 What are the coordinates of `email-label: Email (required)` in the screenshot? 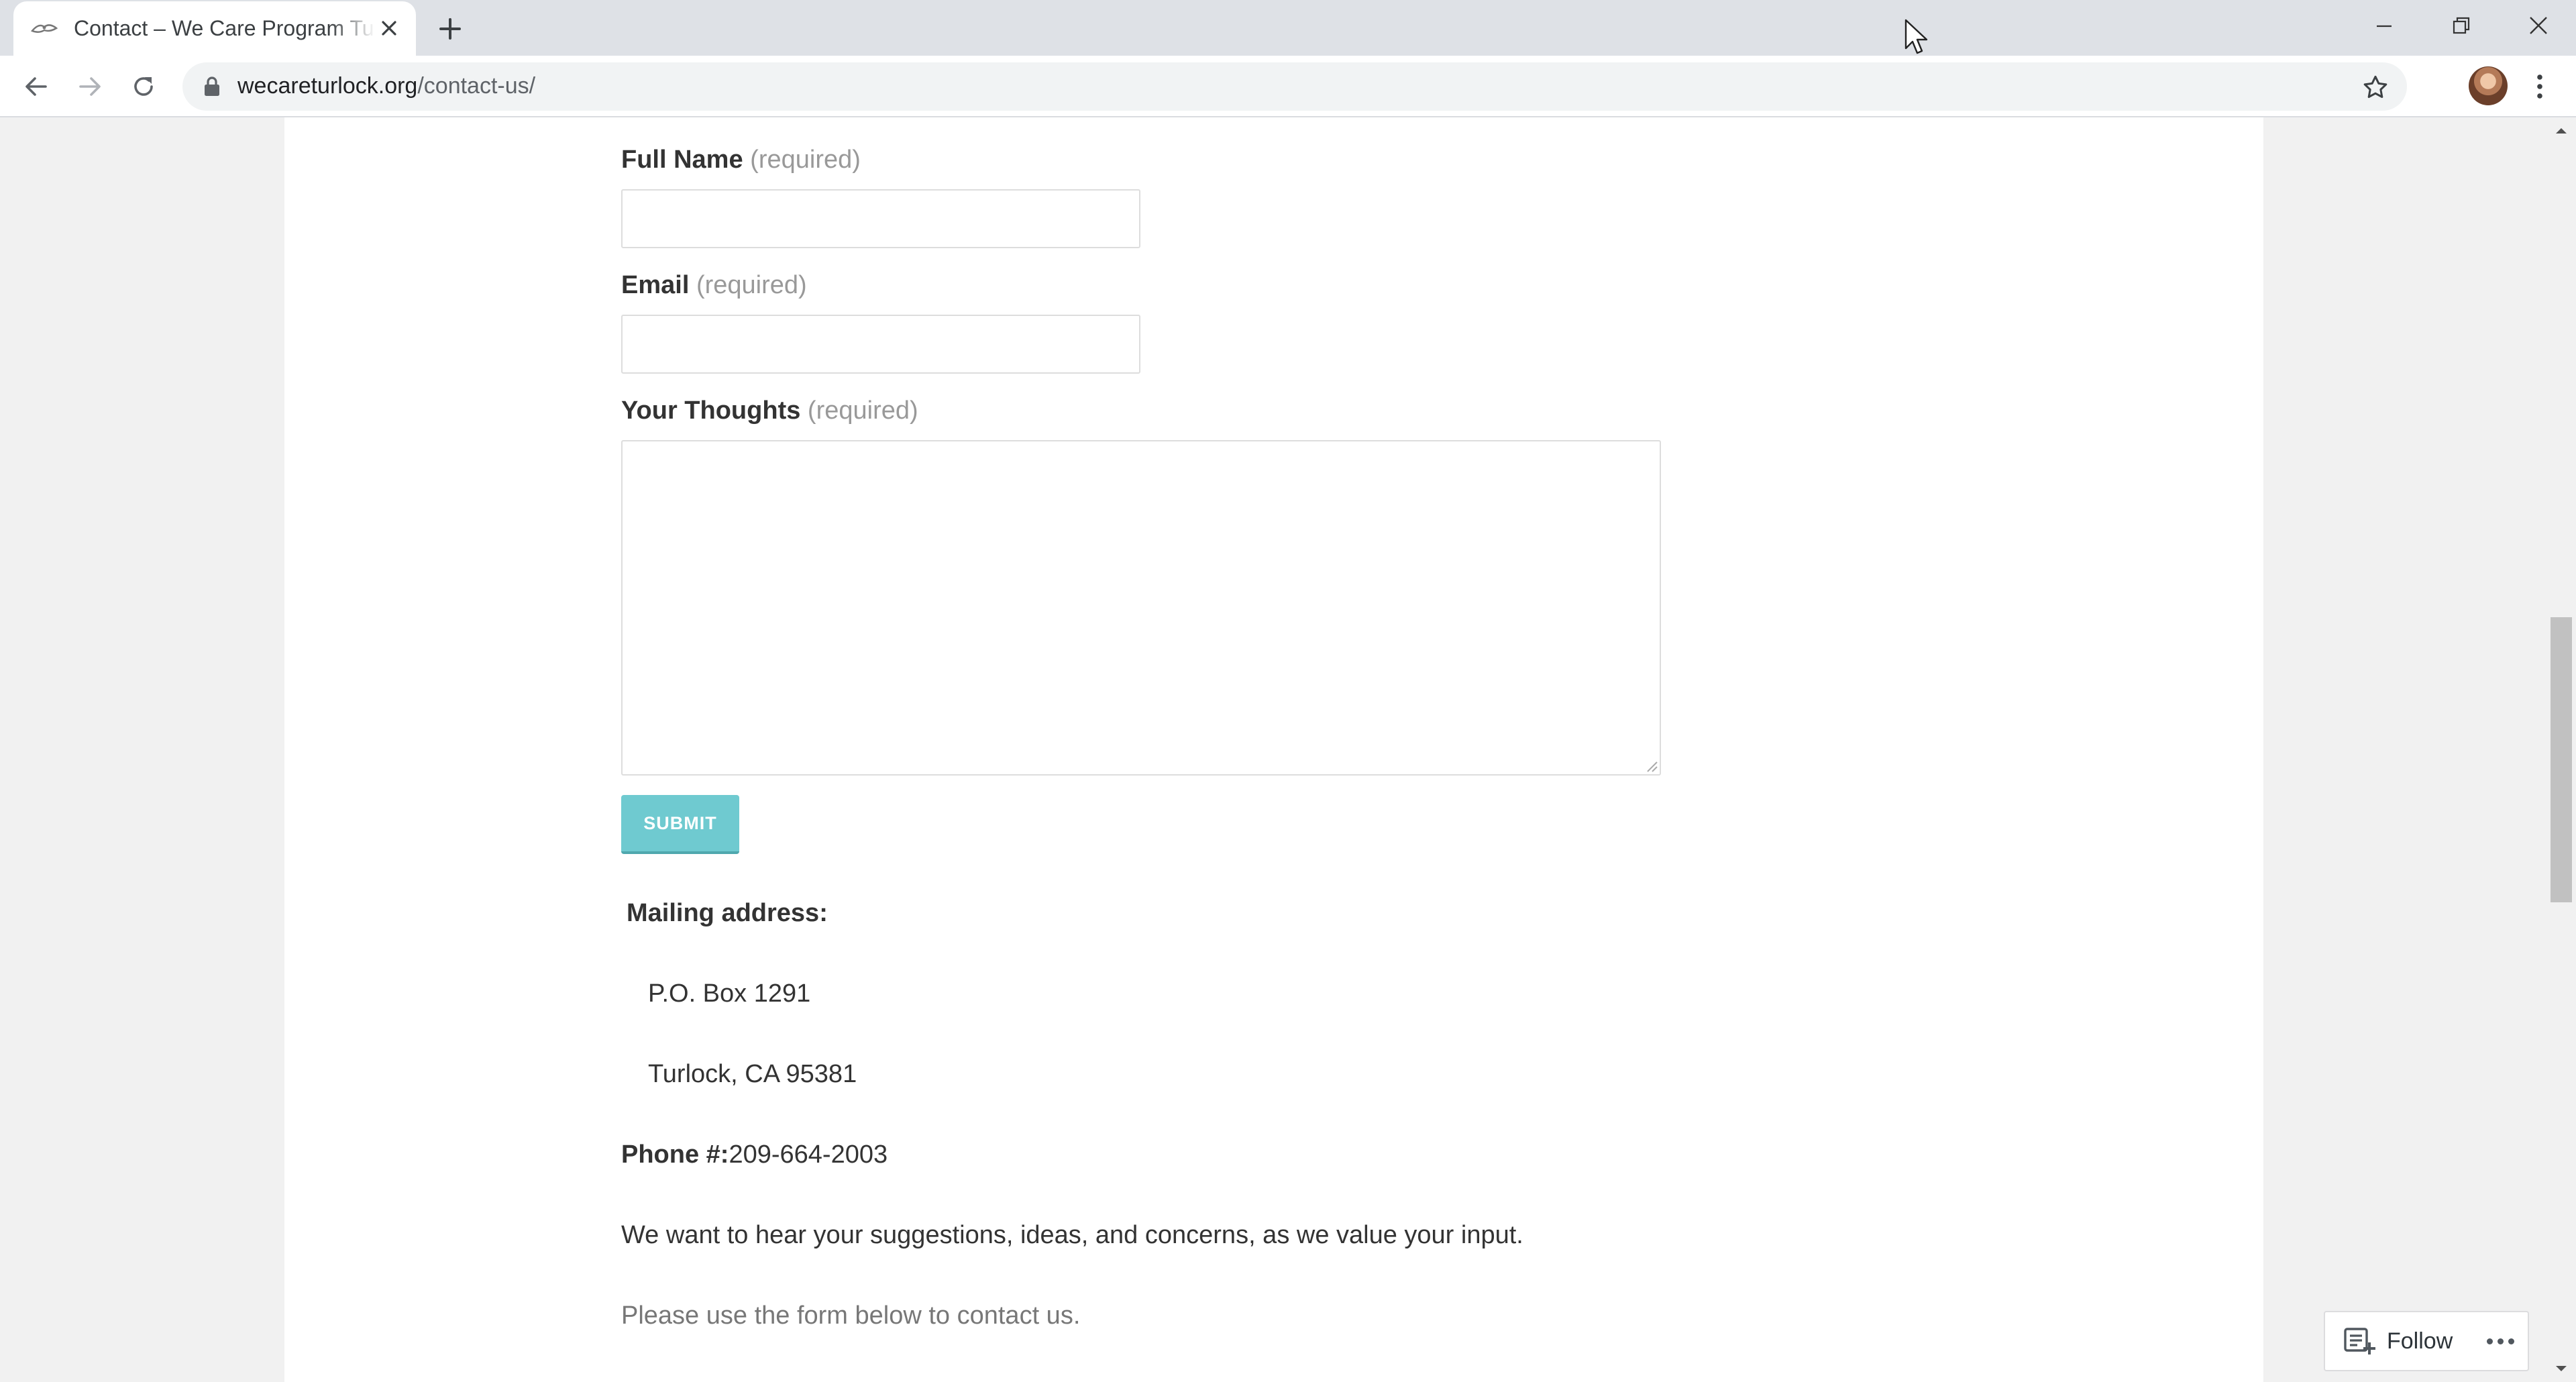 It's located at (714, 285).